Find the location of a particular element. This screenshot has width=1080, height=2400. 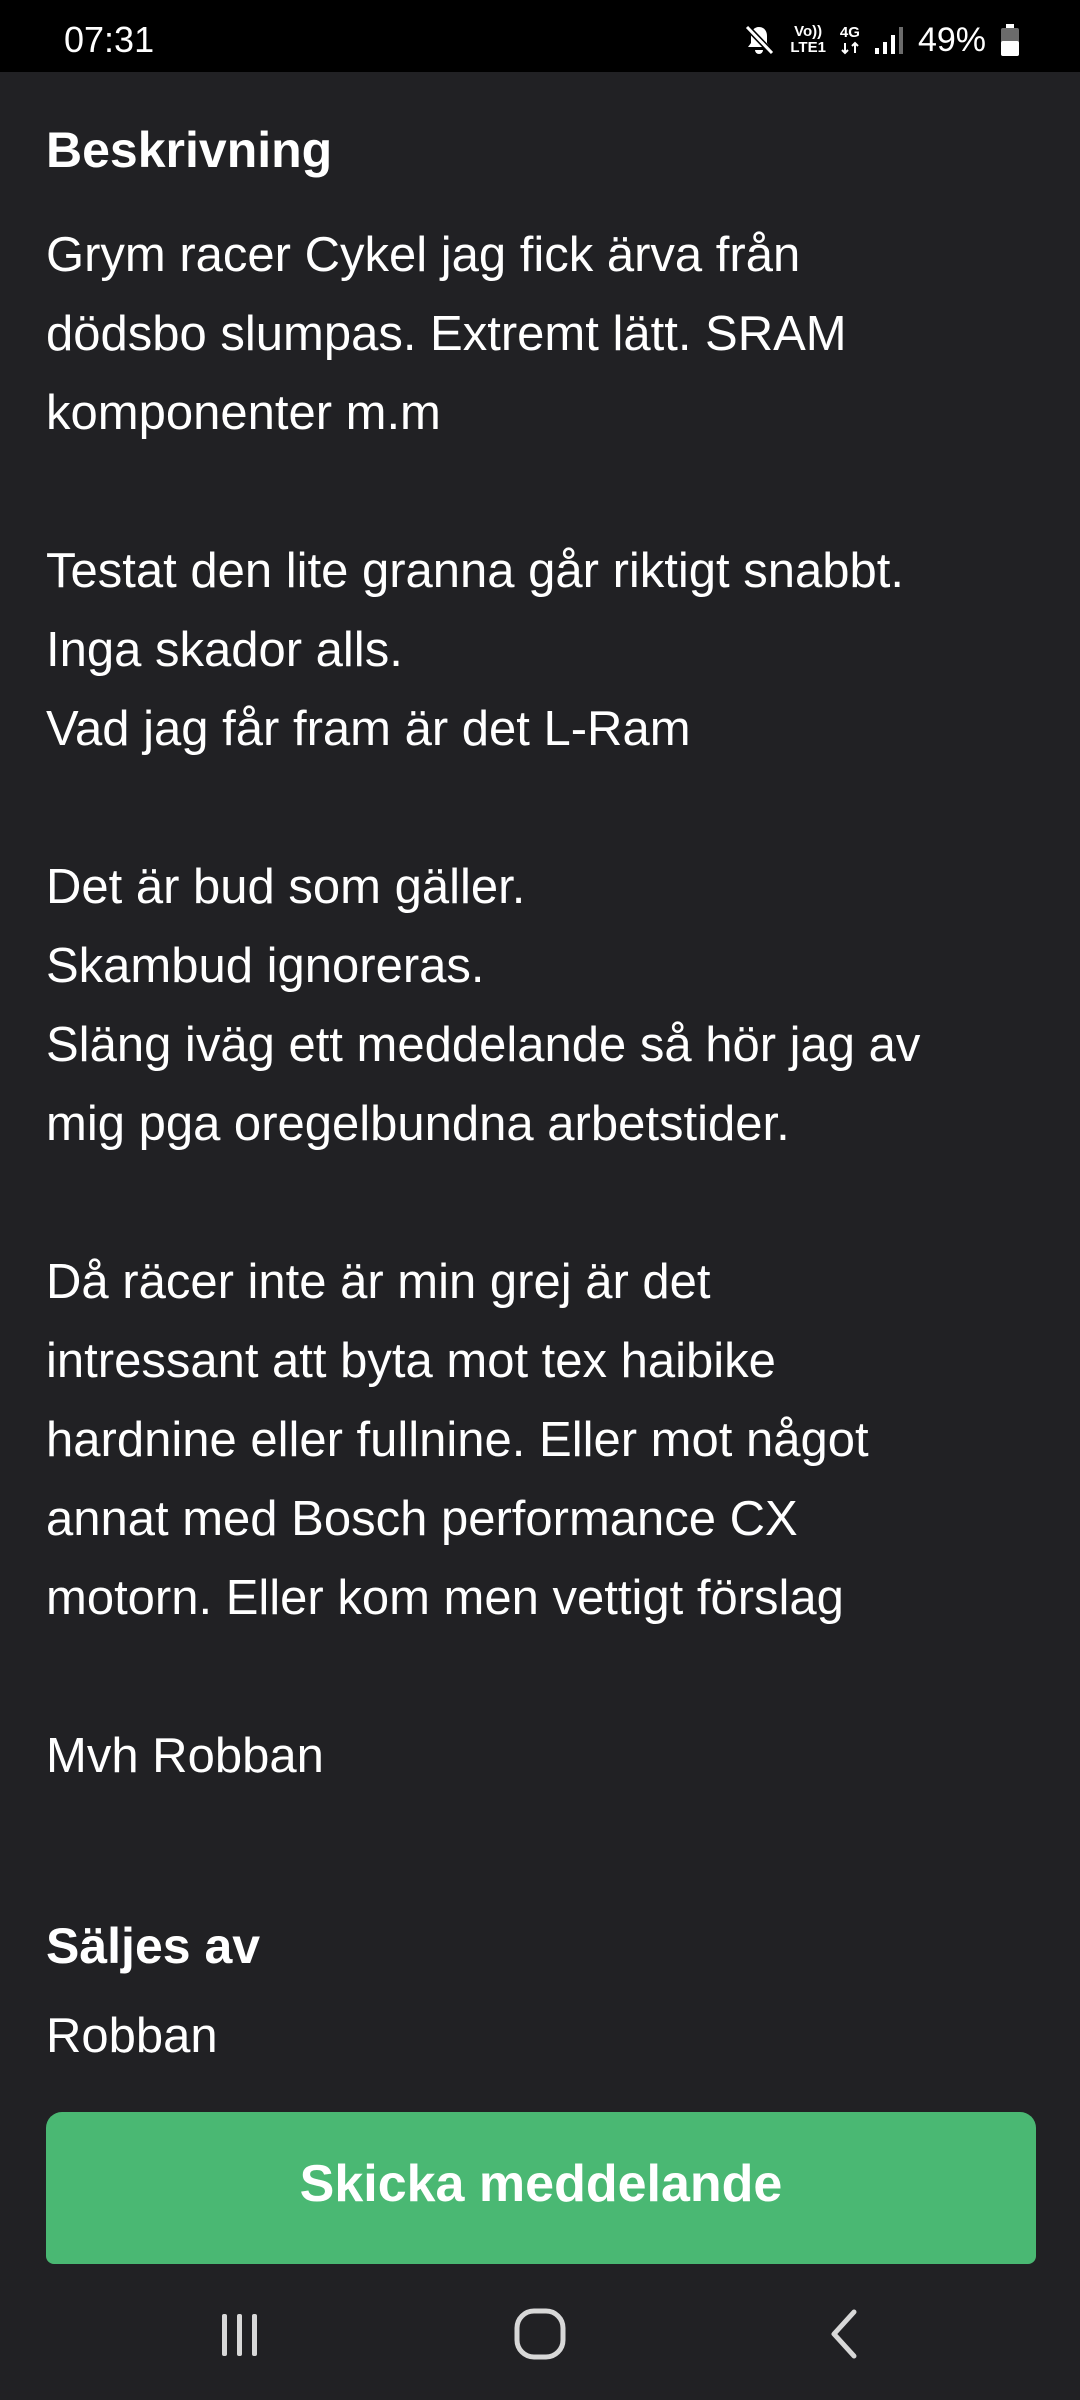

navigation-bar is located at coordinates (540, 2332).